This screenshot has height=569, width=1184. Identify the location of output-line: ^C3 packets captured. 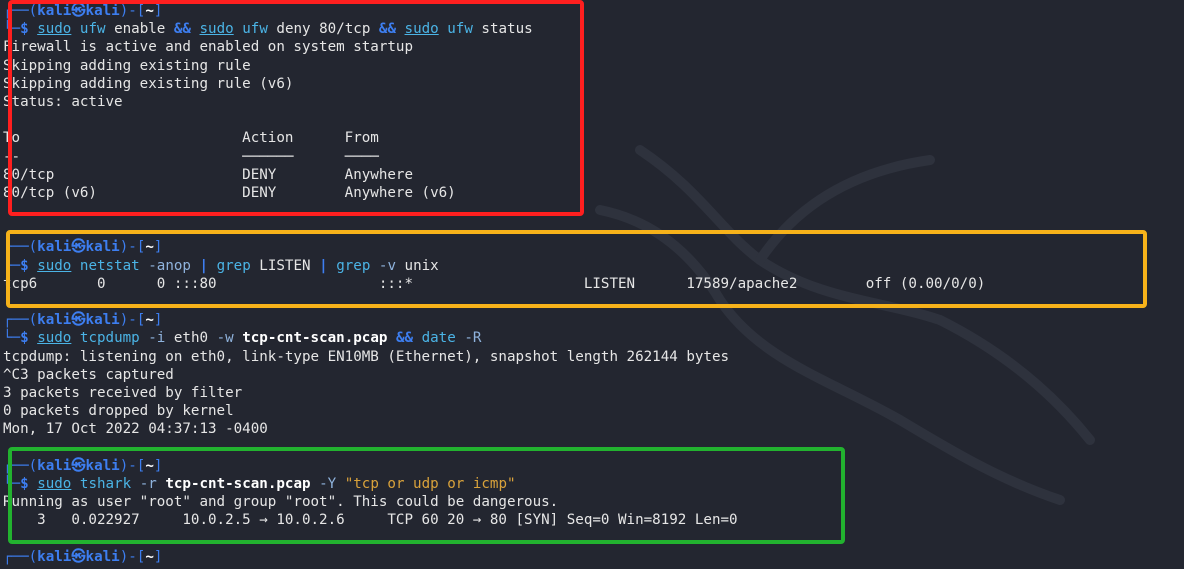
(88, 374).